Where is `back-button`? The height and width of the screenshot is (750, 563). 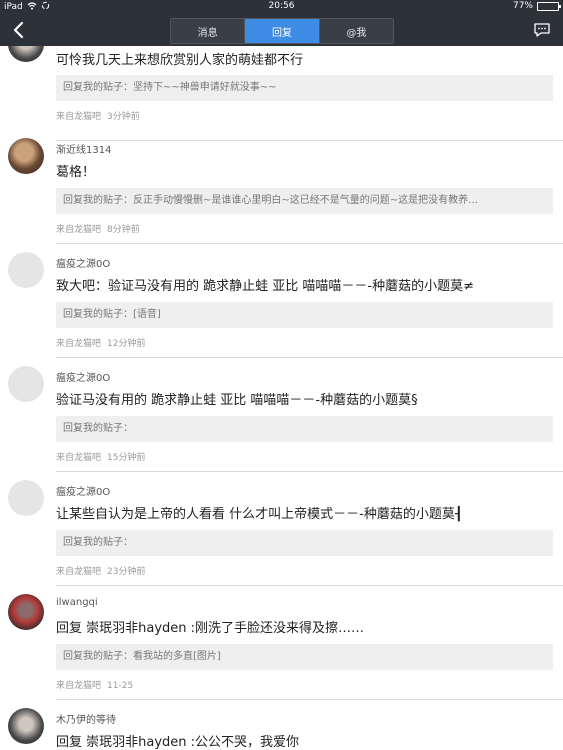 back-button is located at coordinates (18, 30).